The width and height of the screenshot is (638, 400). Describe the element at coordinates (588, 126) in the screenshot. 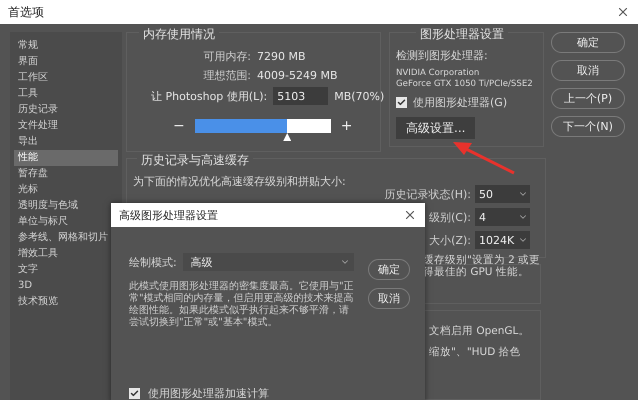

I see `dialog-button: 下一个(N)` at that location.